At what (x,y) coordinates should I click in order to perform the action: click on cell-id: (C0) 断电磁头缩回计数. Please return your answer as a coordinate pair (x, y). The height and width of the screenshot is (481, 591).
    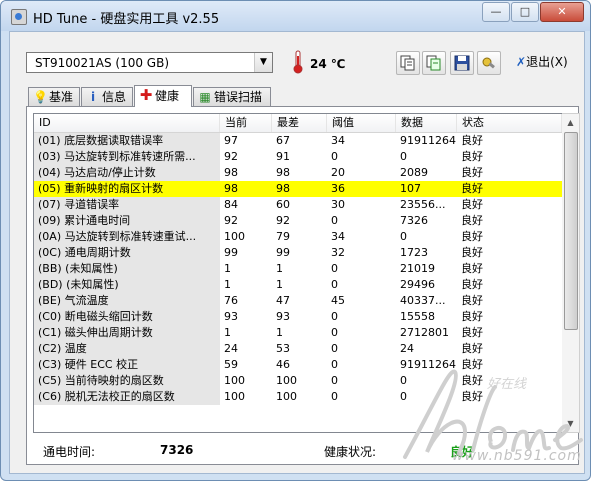
    Looking at the image, I should click on (127, 317).